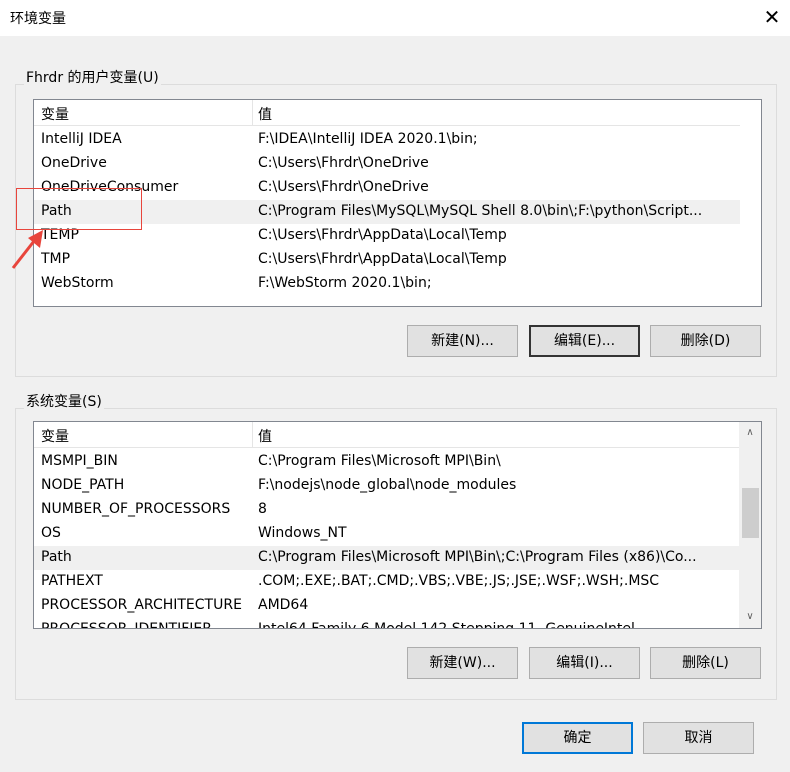  What do you see at coordinates (705, 663) in the screenshot?
I see `system-delete-button: 删除(L)` at bounding box center [705, 663].